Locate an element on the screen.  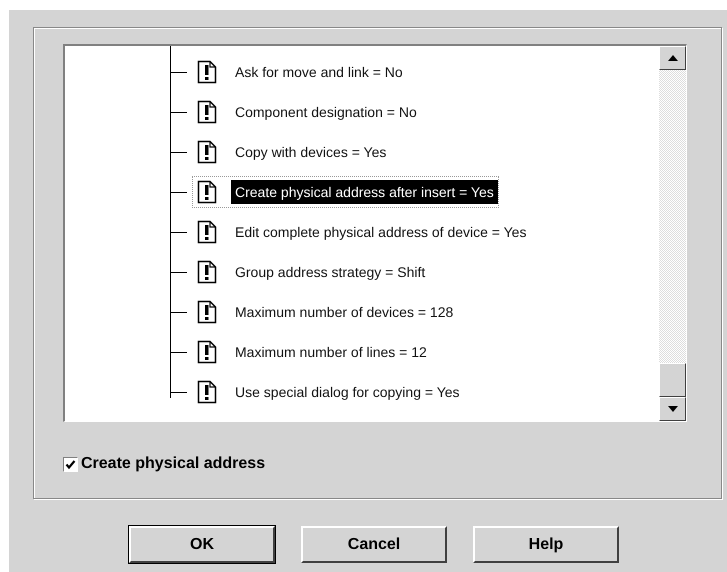
scroll-up-button is located at coordinates (672, 58).